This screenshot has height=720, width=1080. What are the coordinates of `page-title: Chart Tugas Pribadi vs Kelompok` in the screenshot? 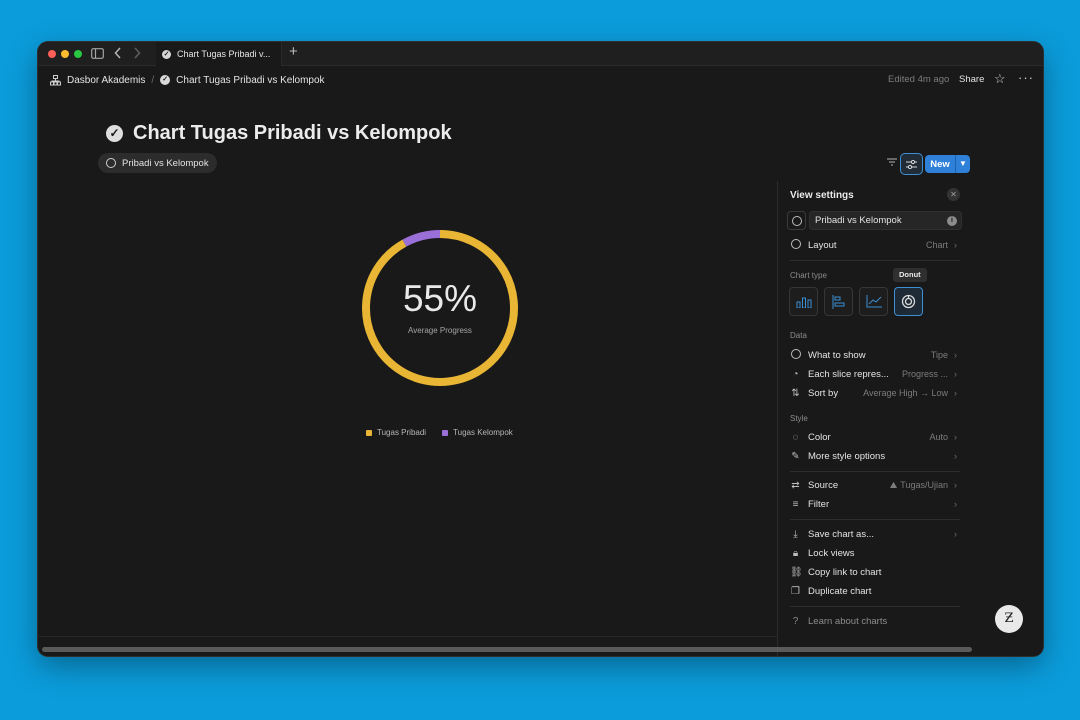 It's located at (292, 133).